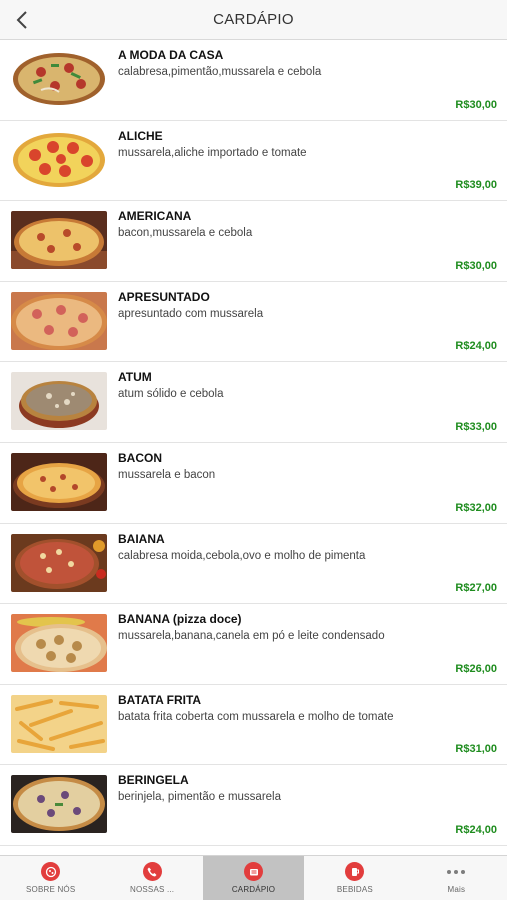 This screenshot has height=900, width=507. What do you see at coordinates (456, 889) in the screenshot?
I see `tab-label: Mais` at bounding box center [456, 889].